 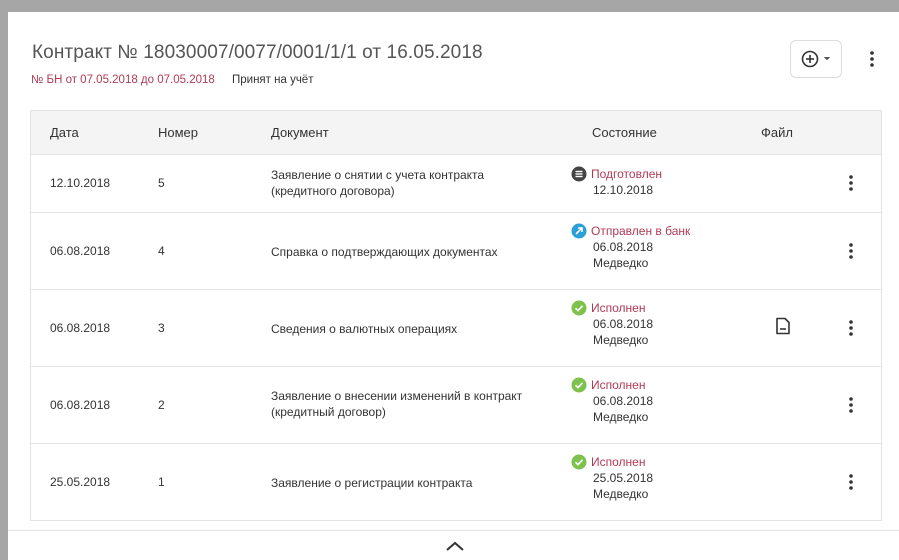 I want to click on column-file: Файл, so click(x=777, y=132).